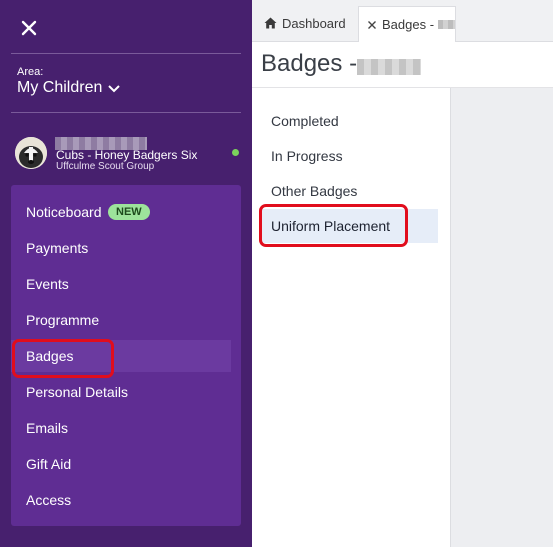  Describe the element at coordinates (314, 191) in the screenshot. I see `subnav-item-label: Other Badges` at that location.